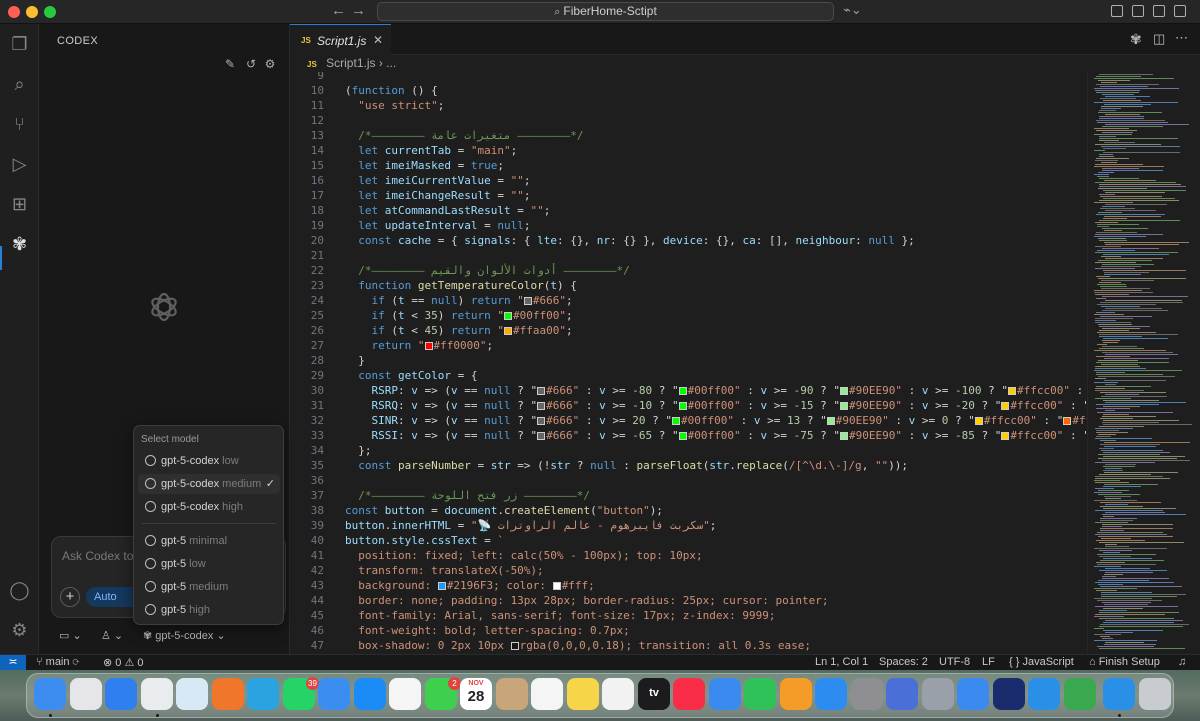 The image size is (1200, 721). I want to click on attach-plus-button: +, so click(70, 597).